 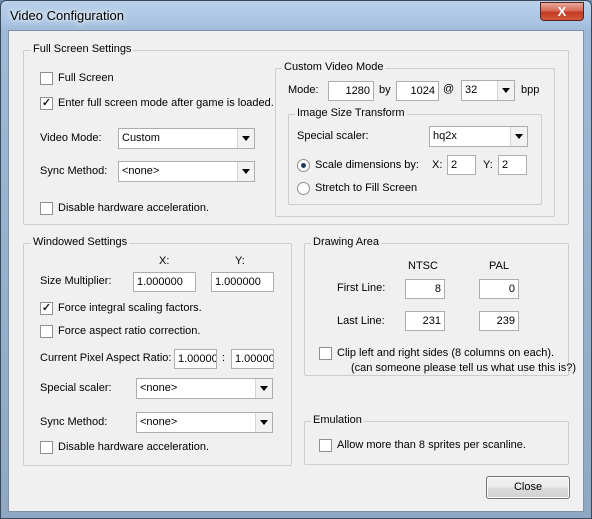 What do you see at coordinates (499, 289) in the screenshot?
I see `first-line-pal-input: 0` at bounding box center [499, 289].